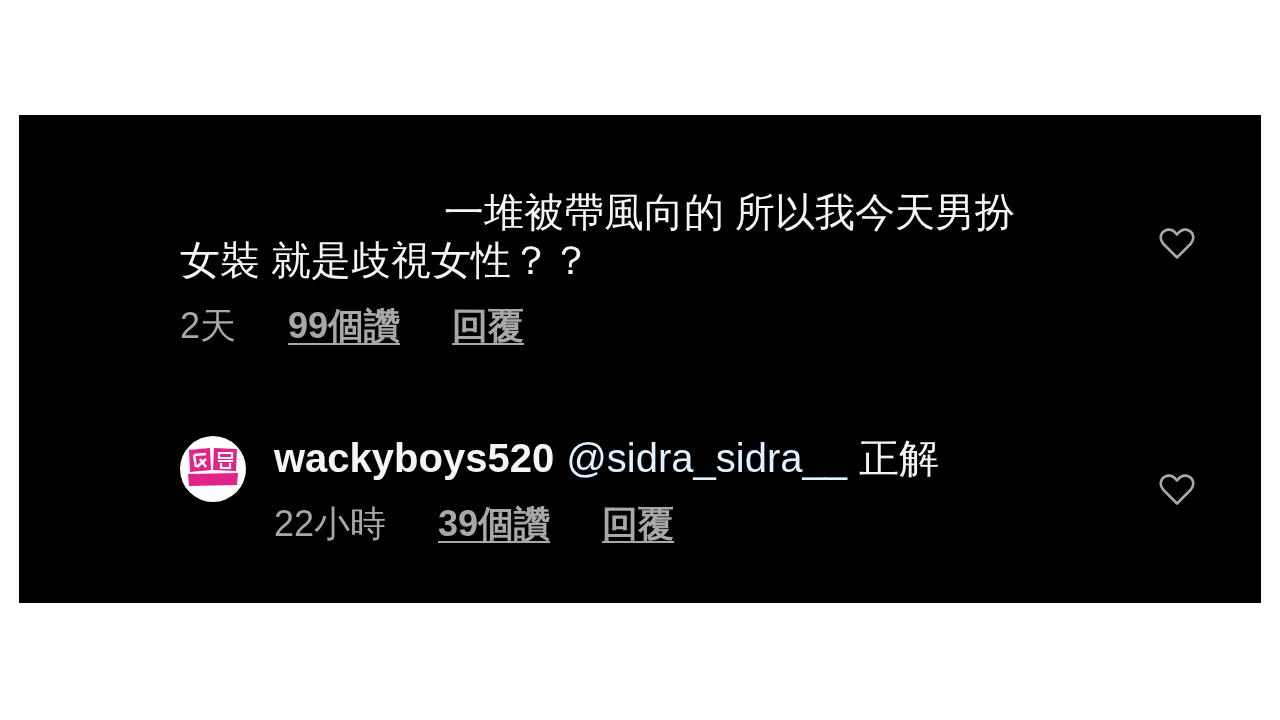 This screenshot has width=1280, height=720. I want to click on comment-text: 正解, so click(898, 458).